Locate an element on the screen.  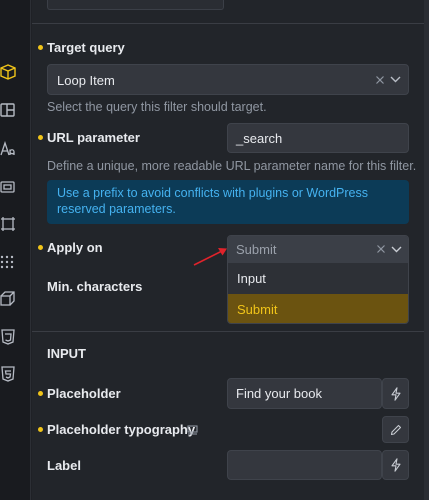
placeholder-input: Find your book is located at coordinates (304, 393).